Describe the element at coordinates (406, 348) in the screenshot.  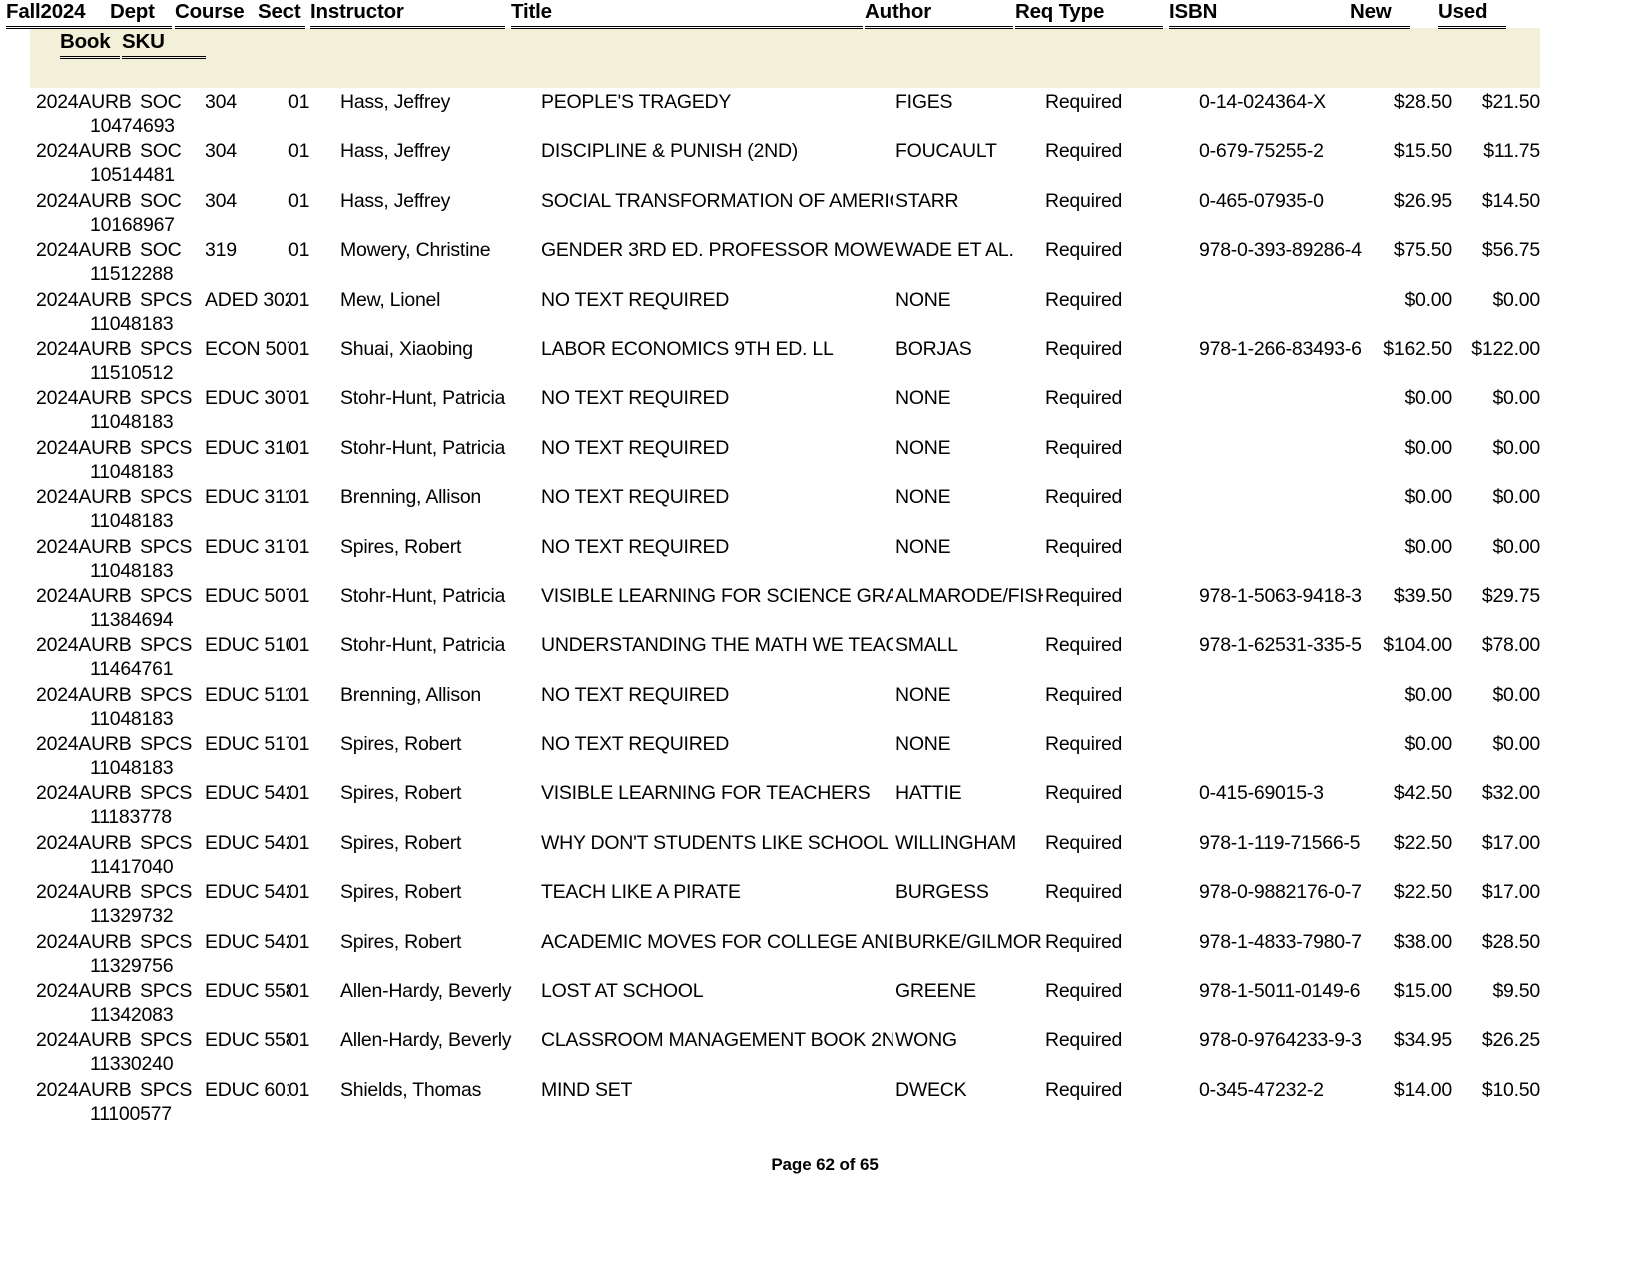
I see `cell-instructor: Shuai, Xiaobing` at that location.